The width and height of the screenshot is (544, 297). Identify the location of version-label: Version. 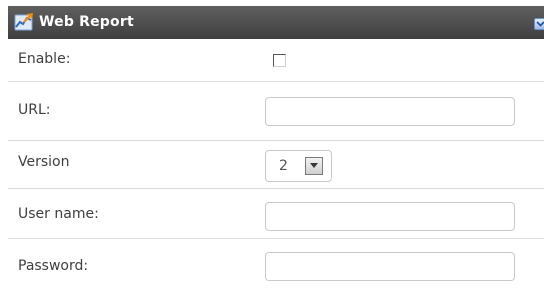
(44, 162).